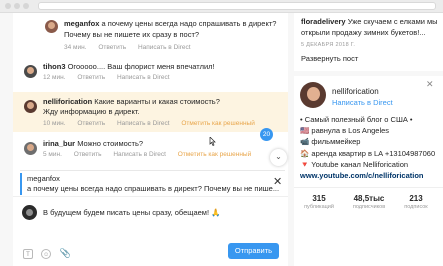  I want to click on comment-meta: 34 мин. Ответить Написать в Direct, so click(132, 47).